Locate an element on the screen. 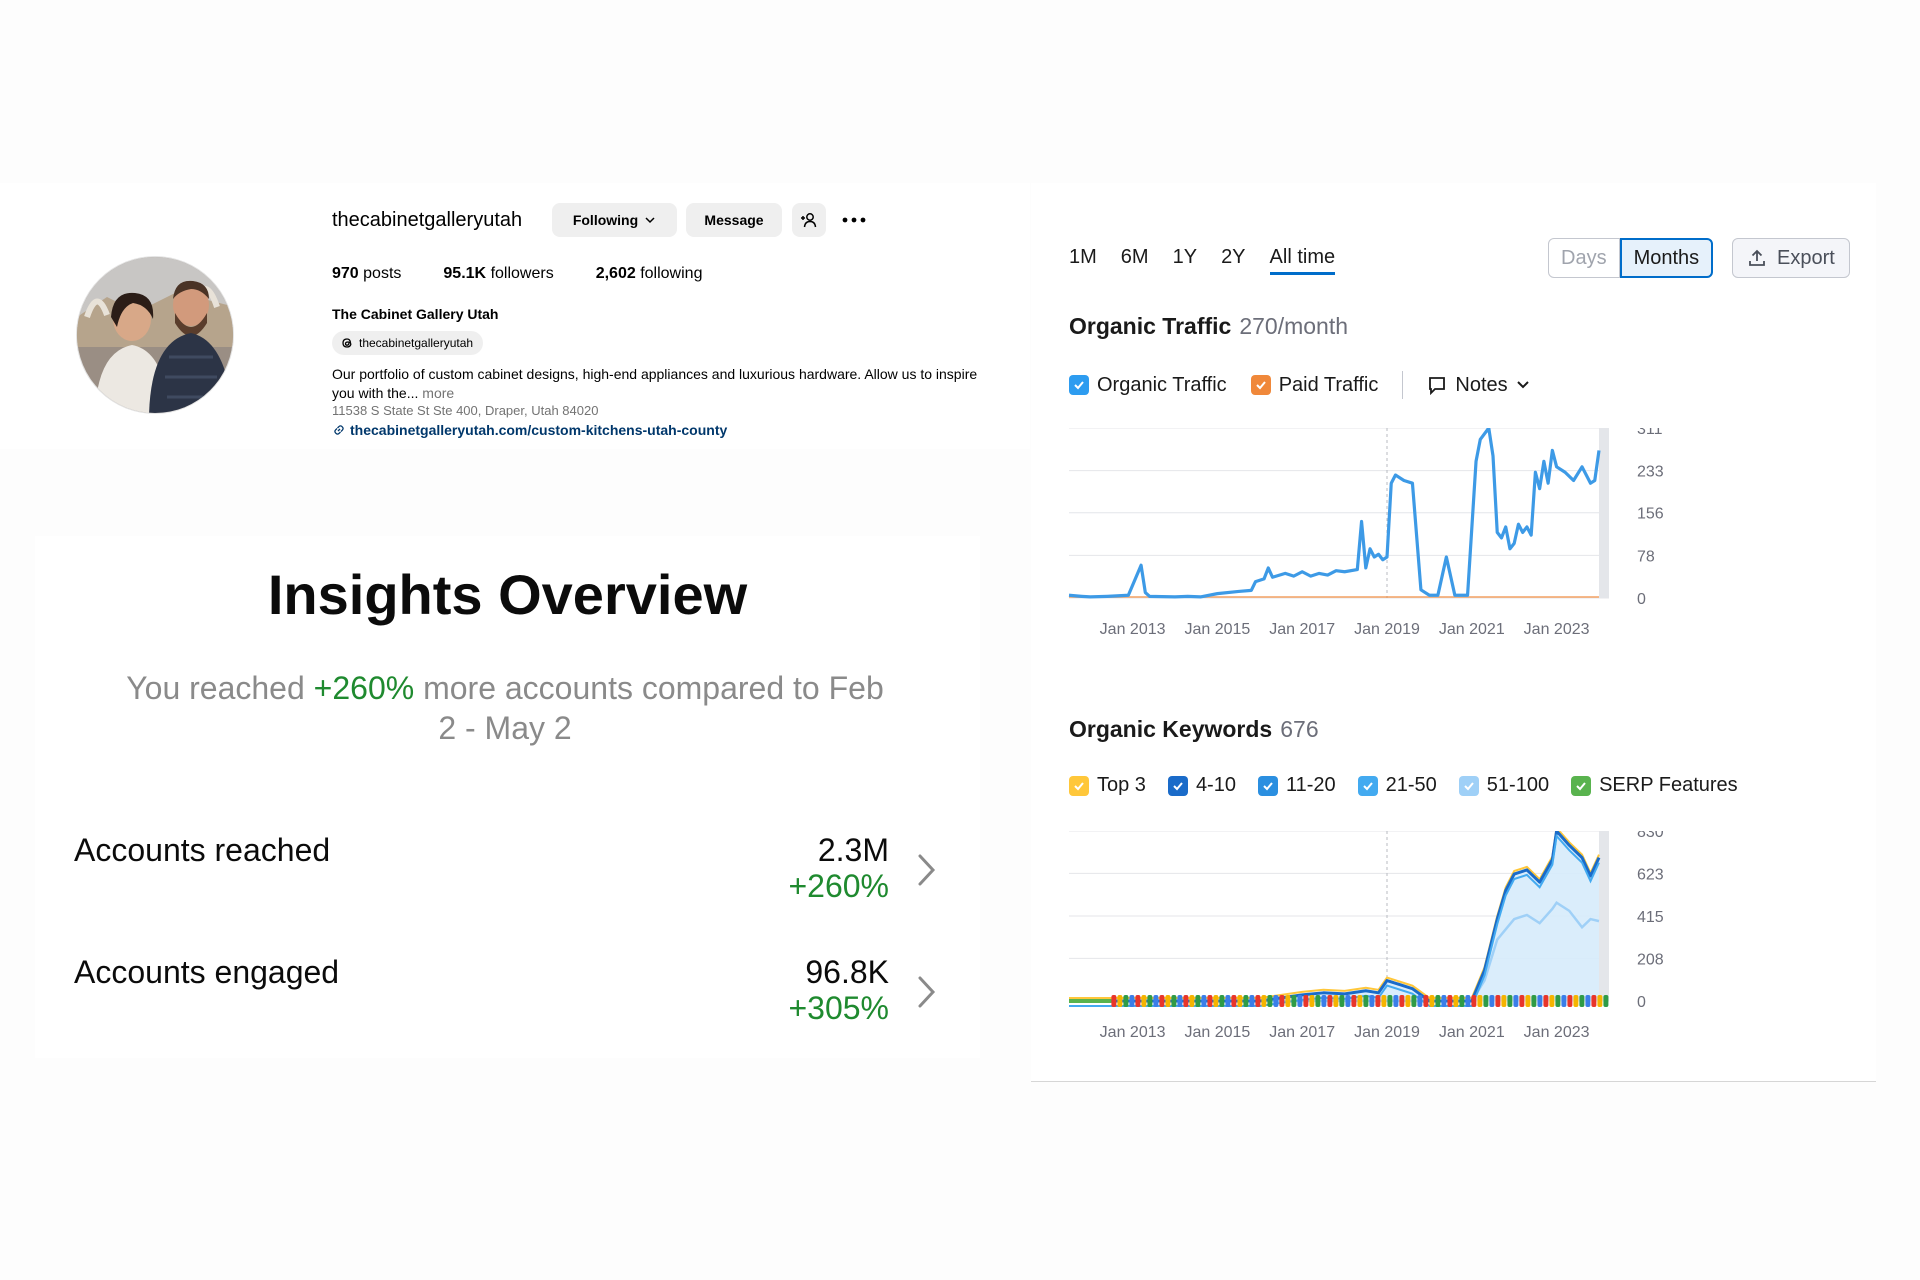  suggest-users-button is located at coordinates (809, 220).